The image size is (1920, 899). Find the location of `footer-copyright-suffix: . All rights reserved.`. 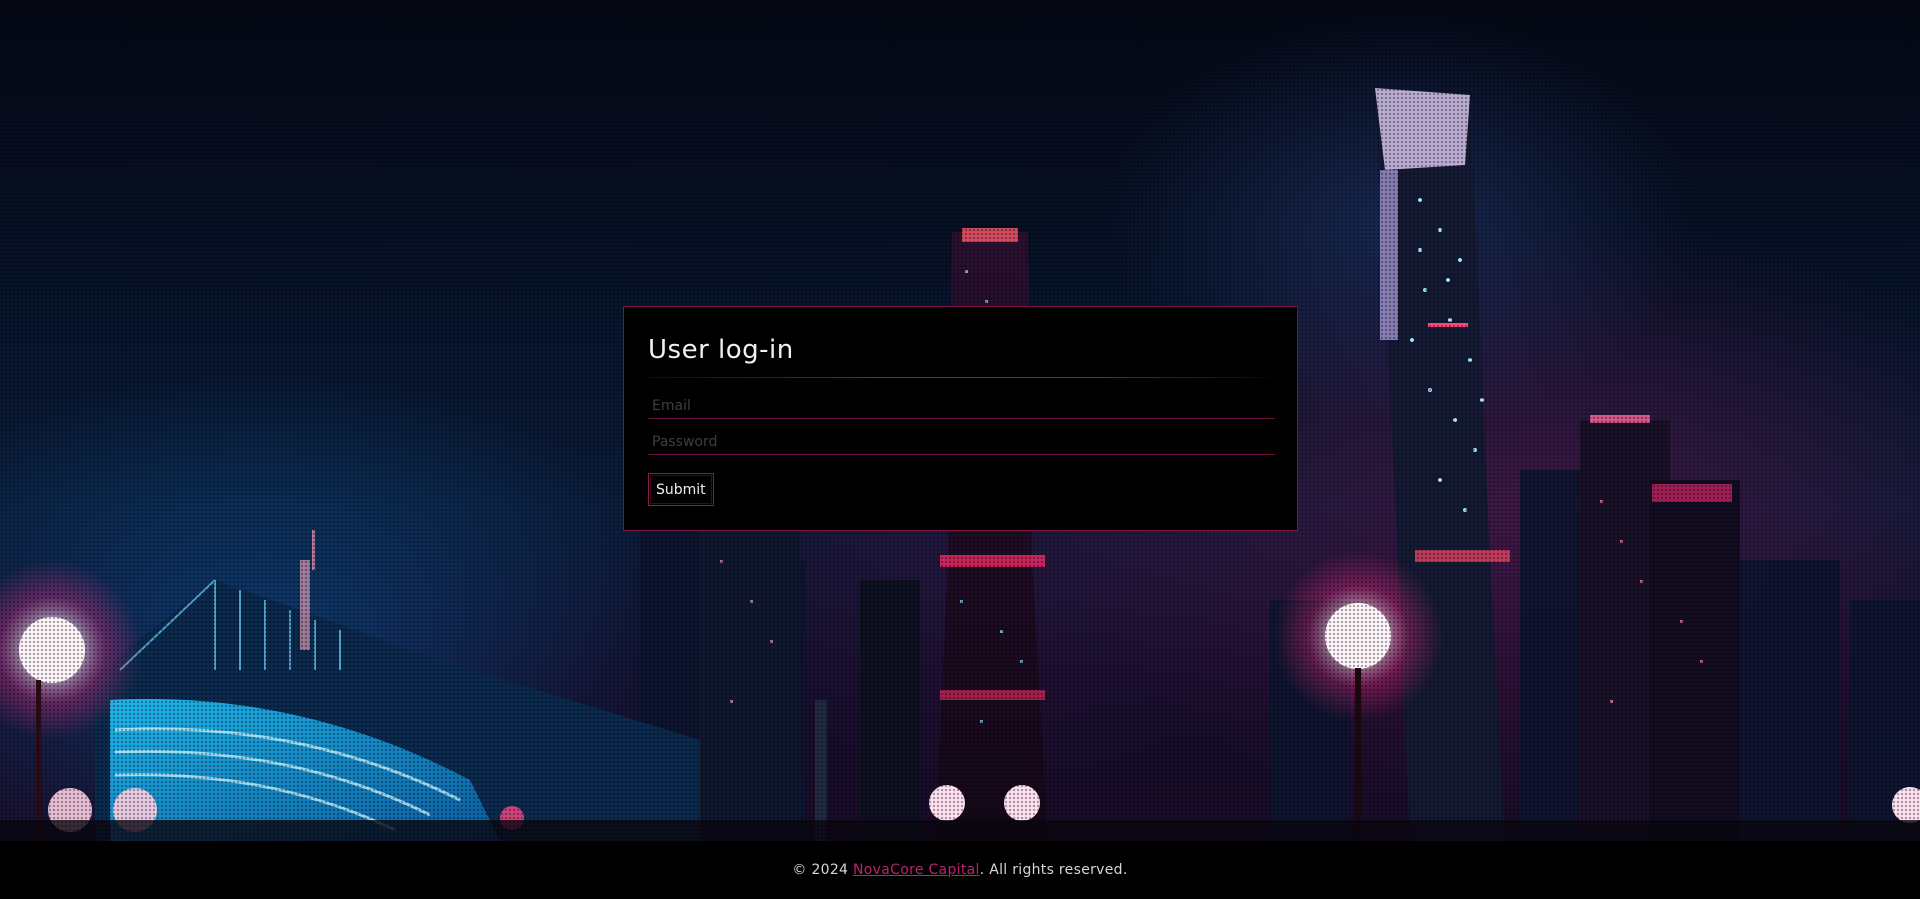

footer-copyright-suffix: . All rights reserved. is located at coordinates (1053, 870).